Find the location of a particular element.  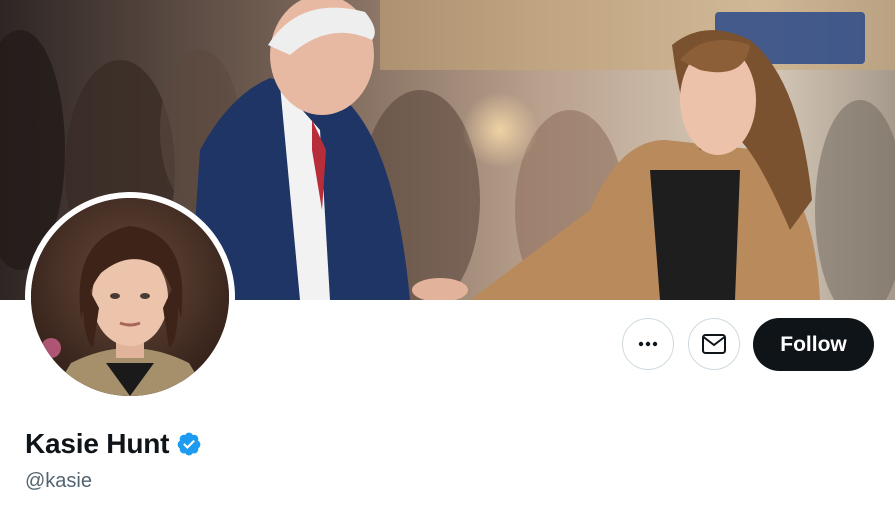

more-horizontal-icon is located at coordinates (648, 344).